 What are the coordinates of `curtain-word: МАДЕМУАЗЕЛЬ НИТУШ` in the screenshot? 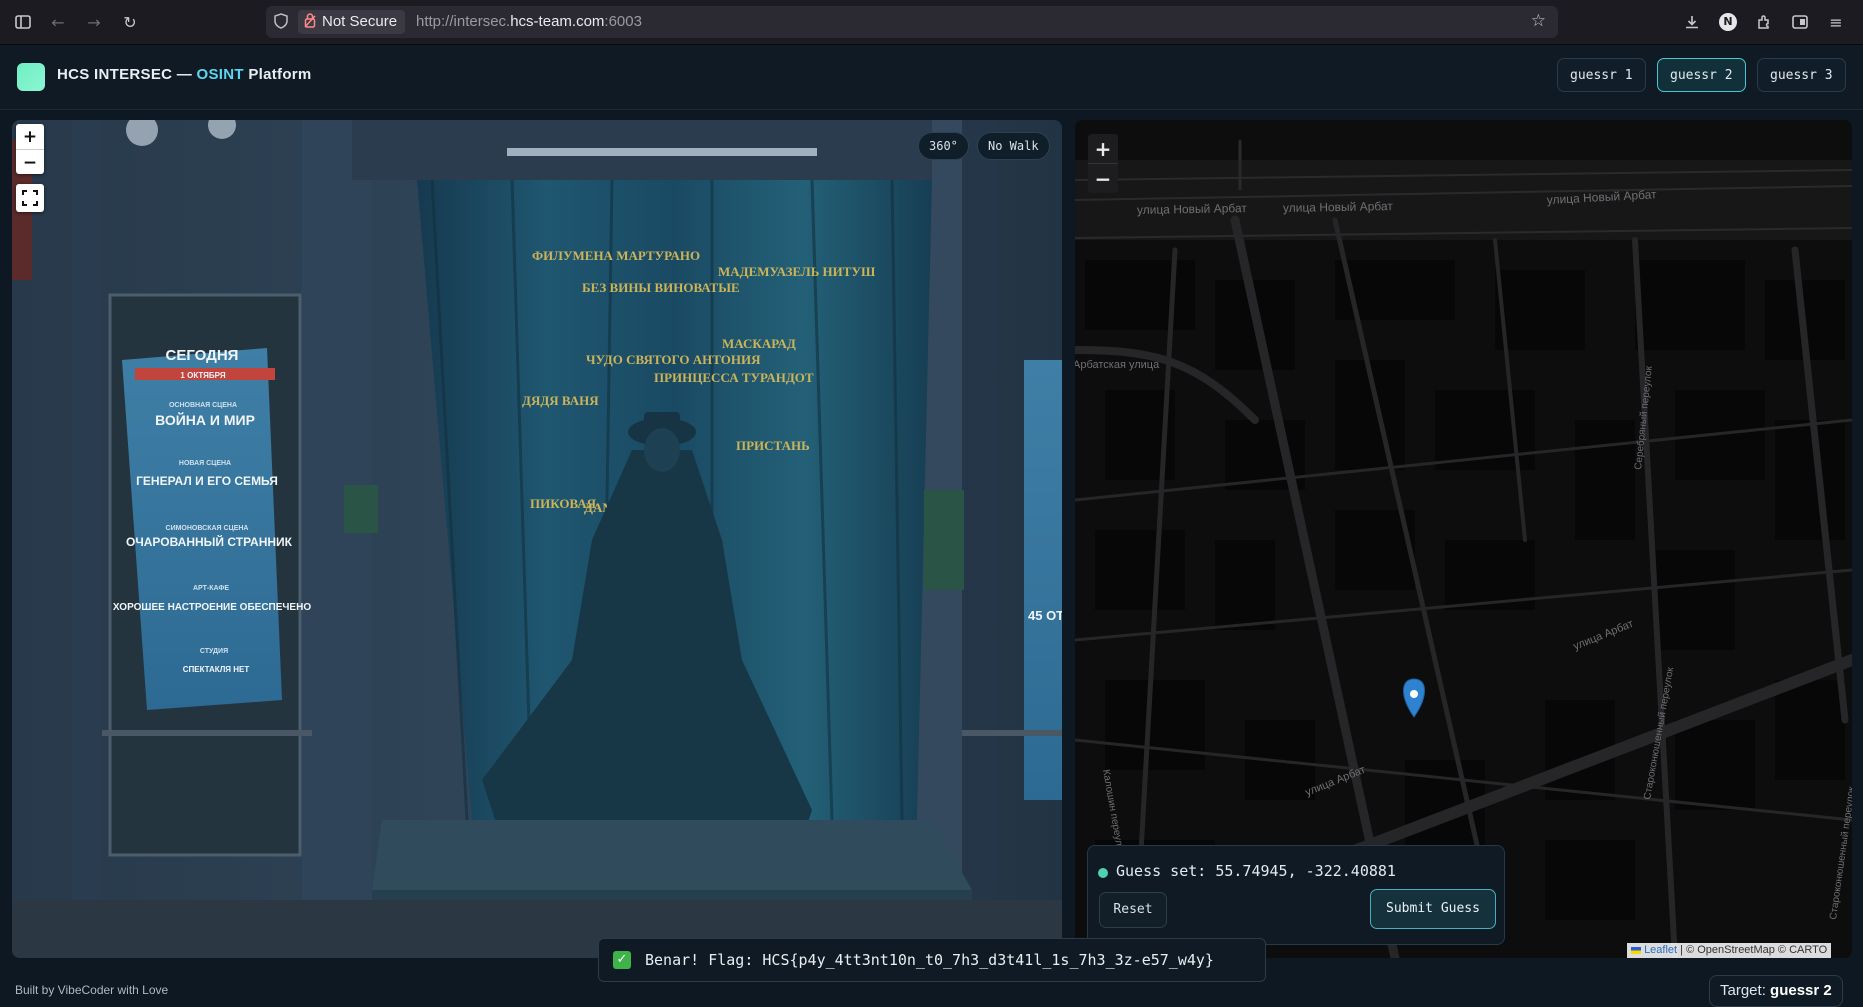 It's located at (797, 271).